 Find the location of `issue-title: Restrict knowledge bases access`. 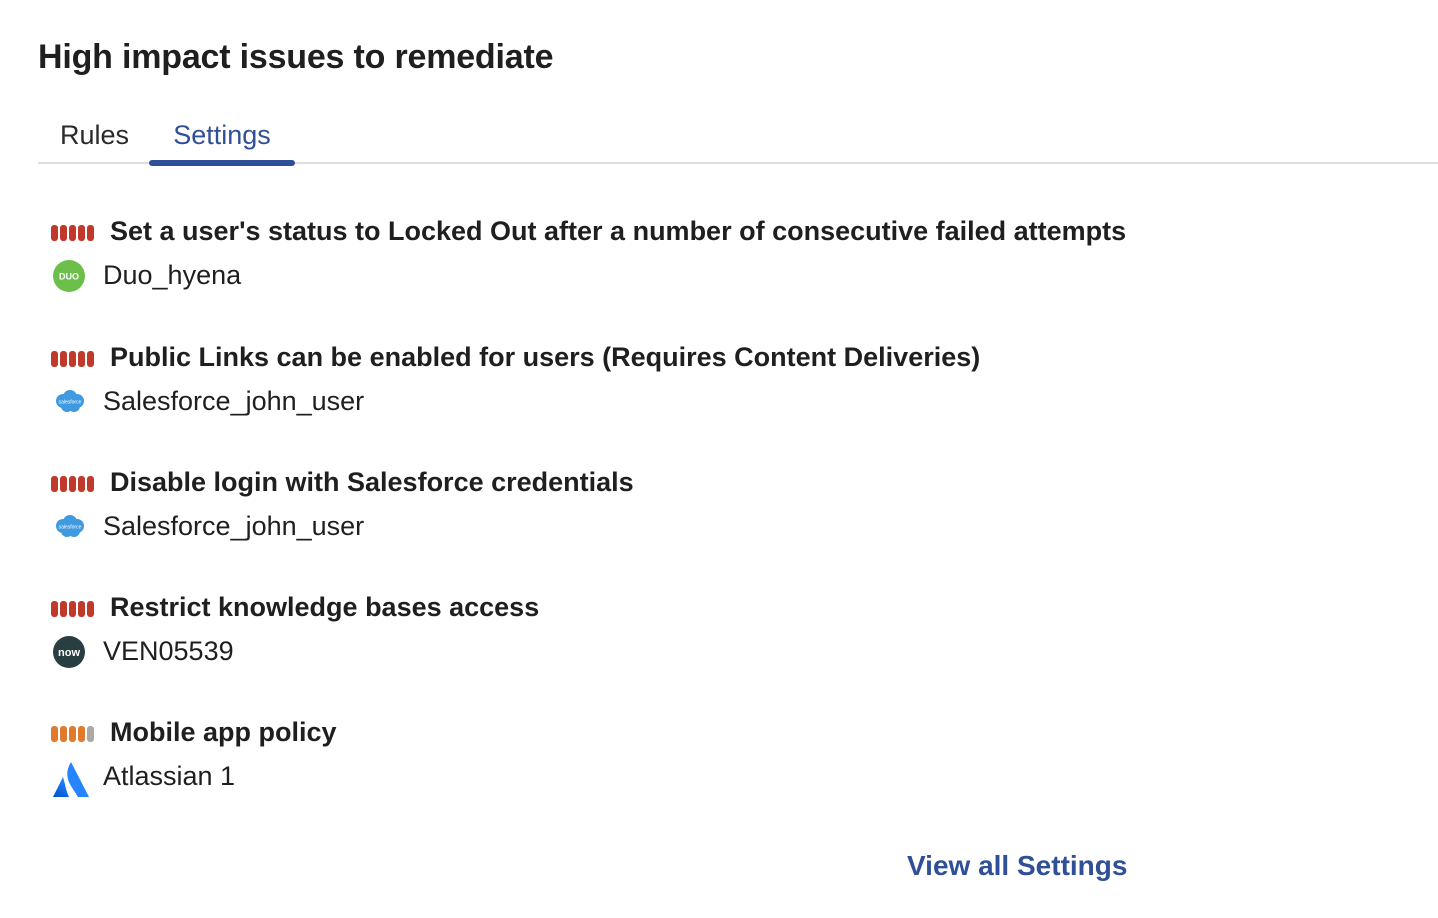

issue-title: Restrict knowledge bases access is located at coordinates (324, 607).